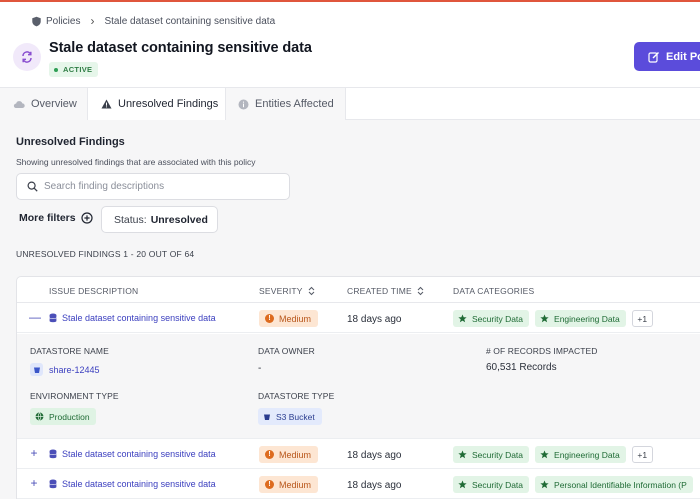 The height and width of the screenshot is (499, 700). What do you see at coordinates (350, 1) in the screenshot?
I see `top-accent-line` at bounding box center [350, 1].